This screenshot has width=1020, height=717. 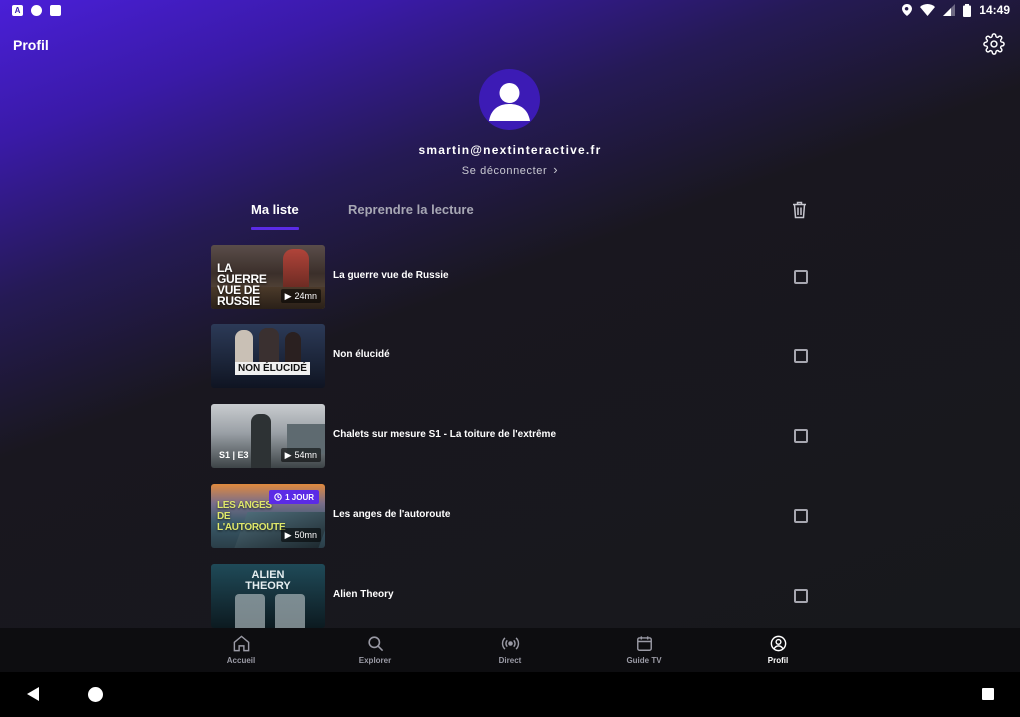 I want to click on nav-accueil: Accueil, so click(x=241, y=650).